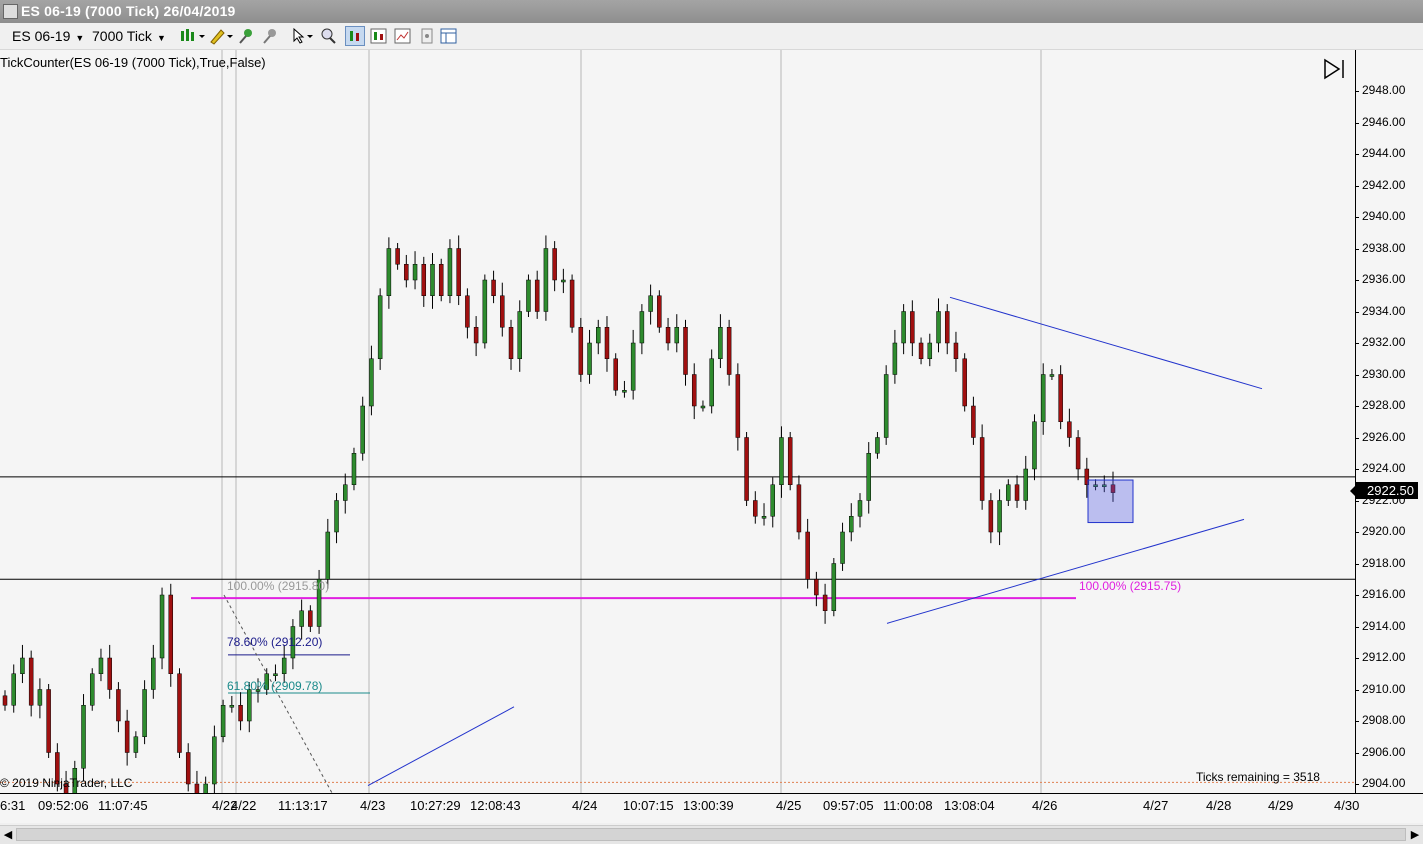  I want to click on bar-style-icon, so click(193, 35).